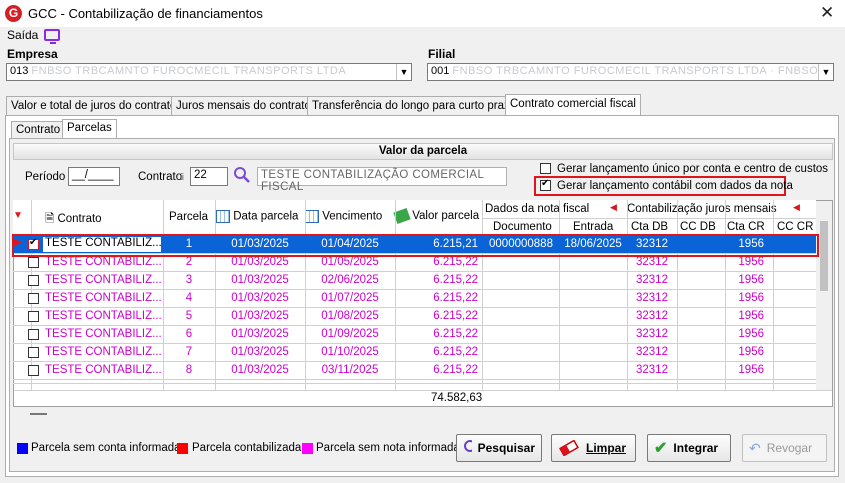 This screenshot has width=845, height=483. What do you see at coordinates (350, 316) in the screenshot?
I see `cell-venc: 01/08/2025` at bounding box center [350, 316].